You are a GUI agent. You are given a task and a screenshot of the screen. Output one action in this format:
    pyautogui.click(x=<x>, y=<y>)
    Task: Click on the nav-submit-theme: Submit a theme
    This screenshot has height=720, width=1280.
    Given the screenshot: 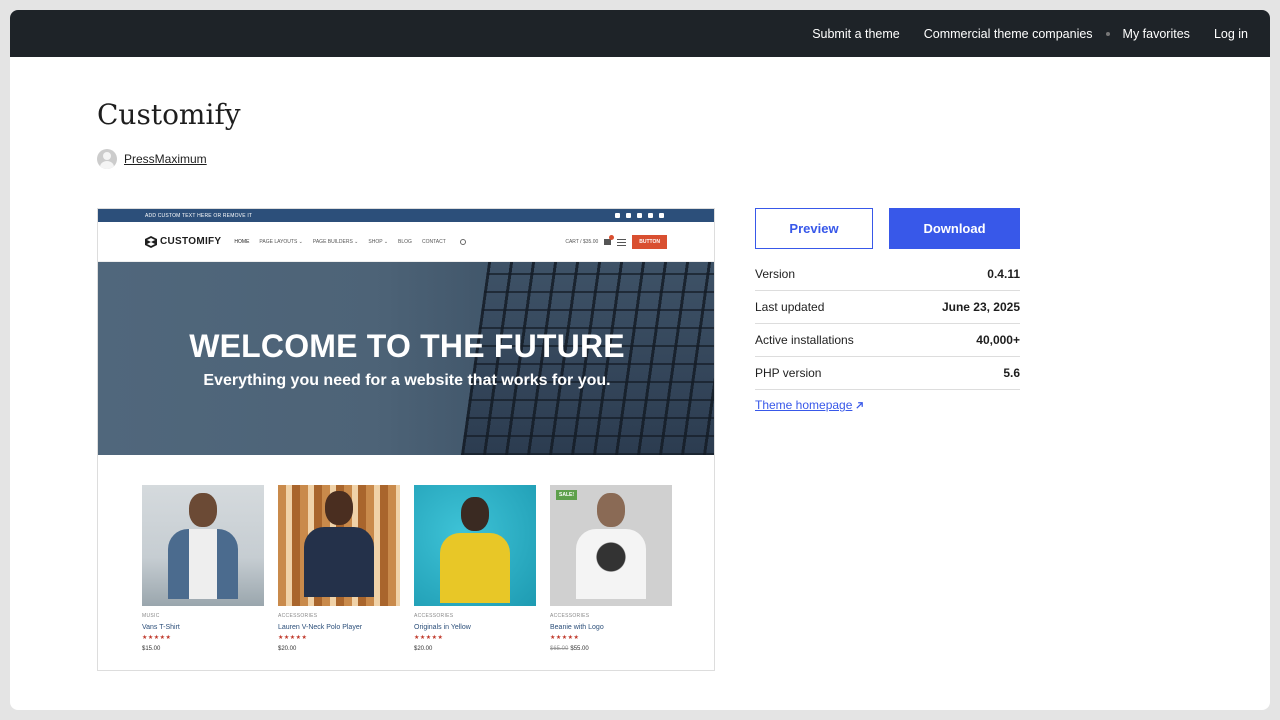 What is the action you would take?
    pyautogui.click(x=856, y=34)
    